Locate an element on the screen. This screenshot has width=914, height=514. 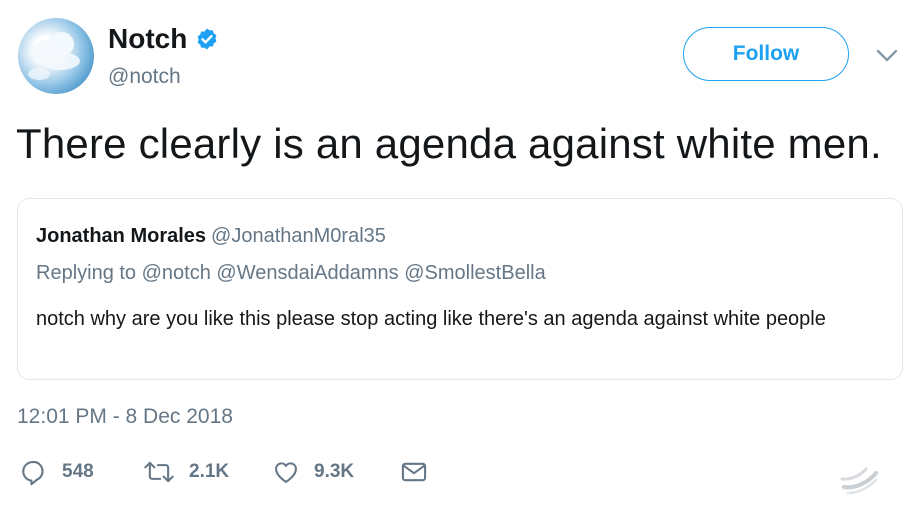
author-name-row: Notch is located at coordinates (163, 39).